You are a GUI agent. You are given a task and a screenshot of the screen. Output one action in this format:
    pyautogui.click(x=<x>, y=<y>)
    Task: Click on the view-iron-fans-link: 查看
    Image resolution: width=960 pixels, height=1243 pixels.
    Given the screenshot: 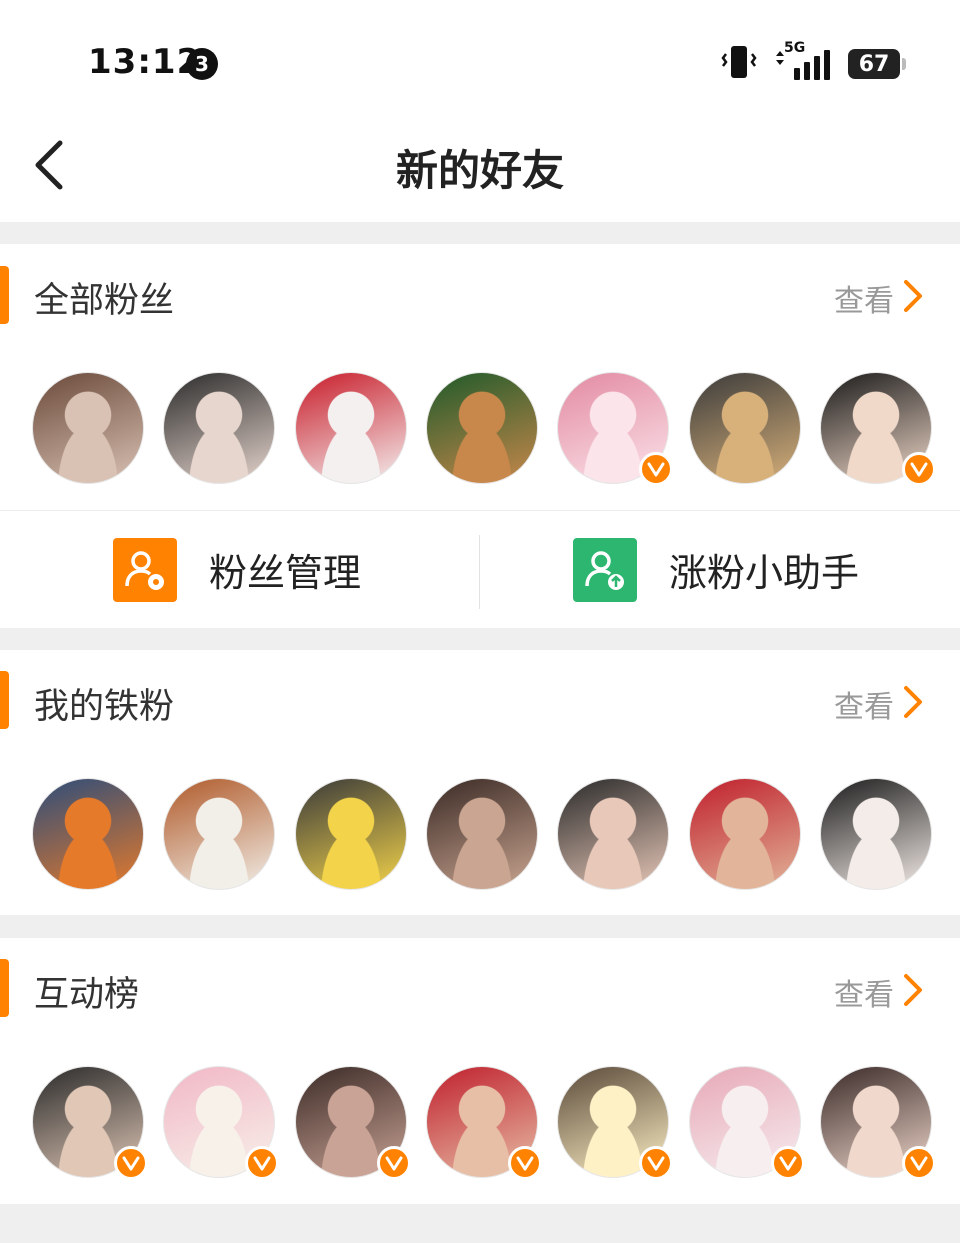 What is the action you would take?
    pyautogui.click(x=879, y=704)
    